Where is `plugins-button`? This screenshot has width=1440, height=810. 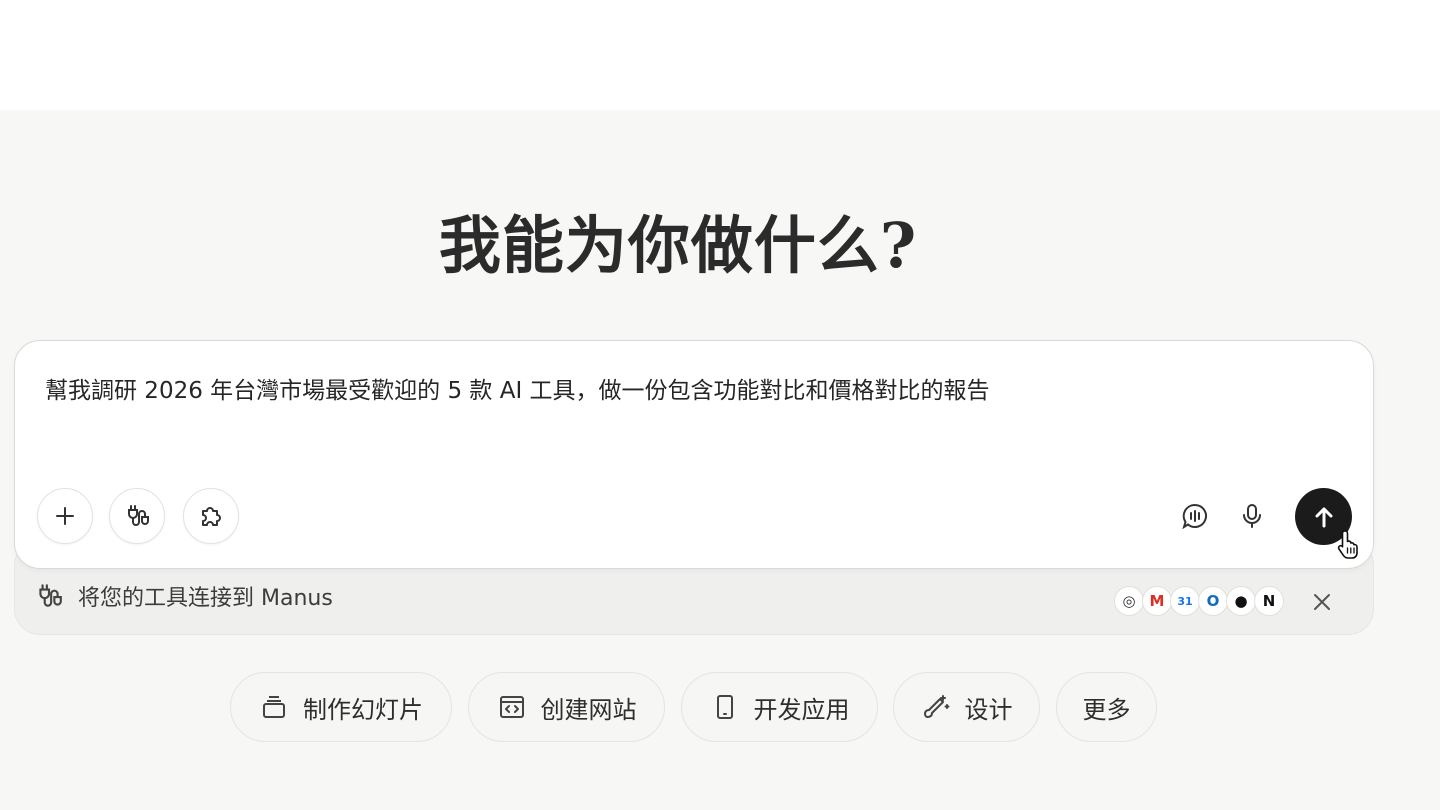
plugins-button is located at coordinates (211, 516).